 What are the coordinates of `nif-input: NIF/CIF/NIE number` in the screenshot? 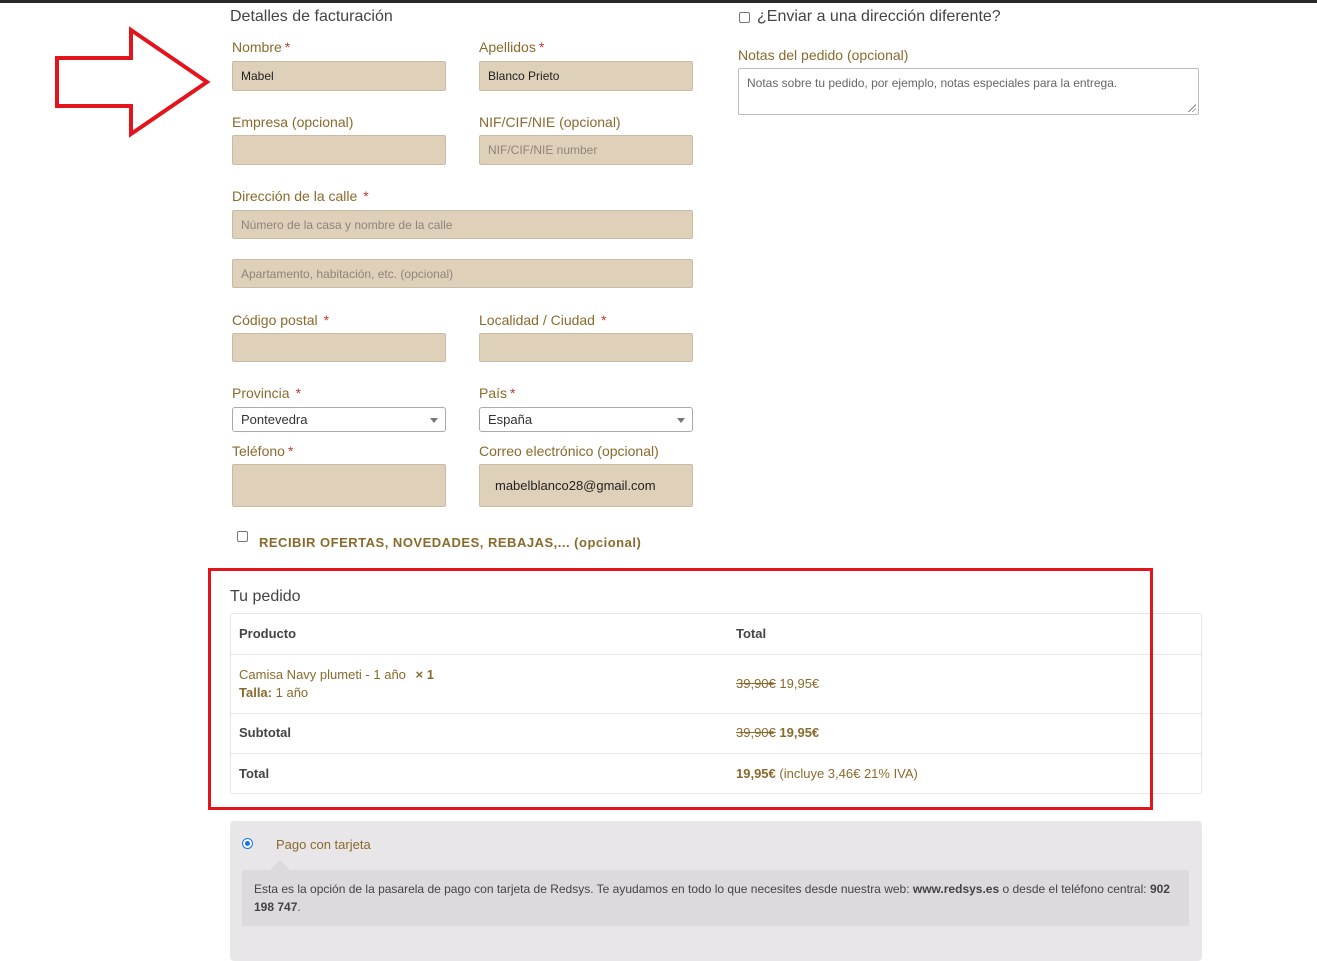 It's located at (586, 150).